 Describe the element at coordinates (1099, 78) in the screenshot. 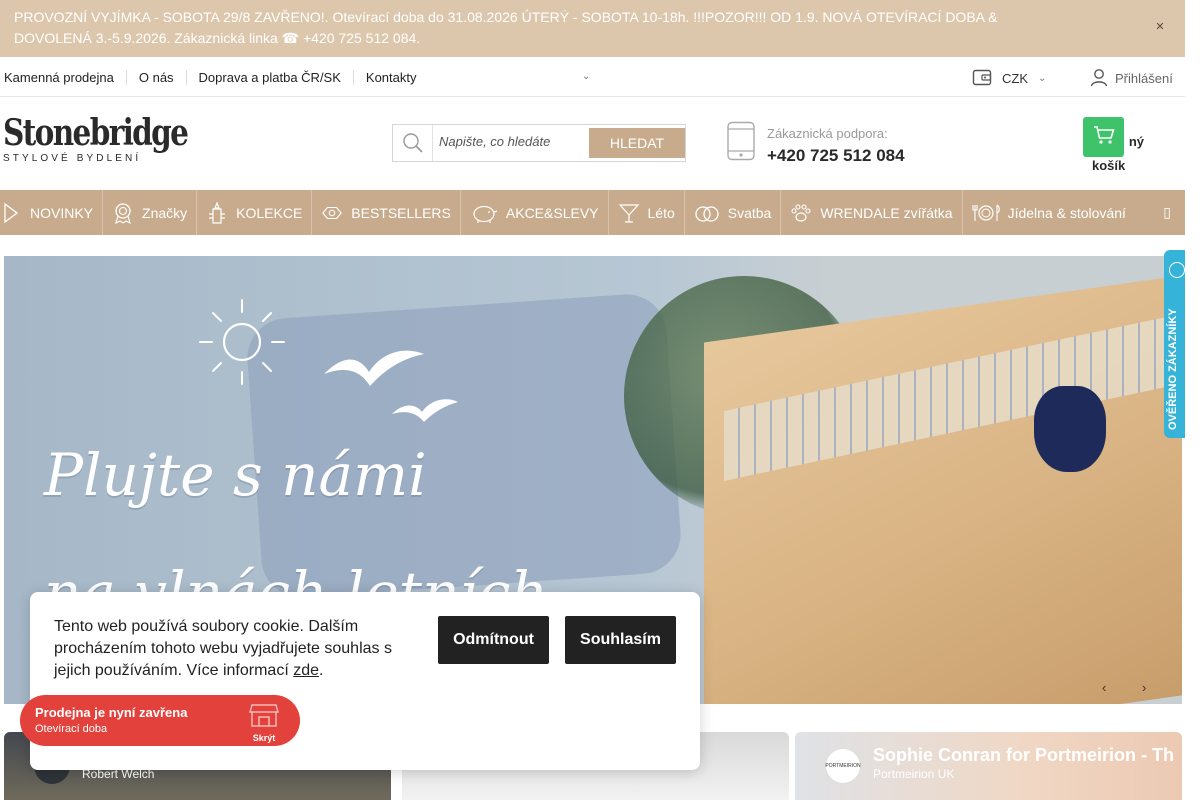

I see `user-icon` at that location.